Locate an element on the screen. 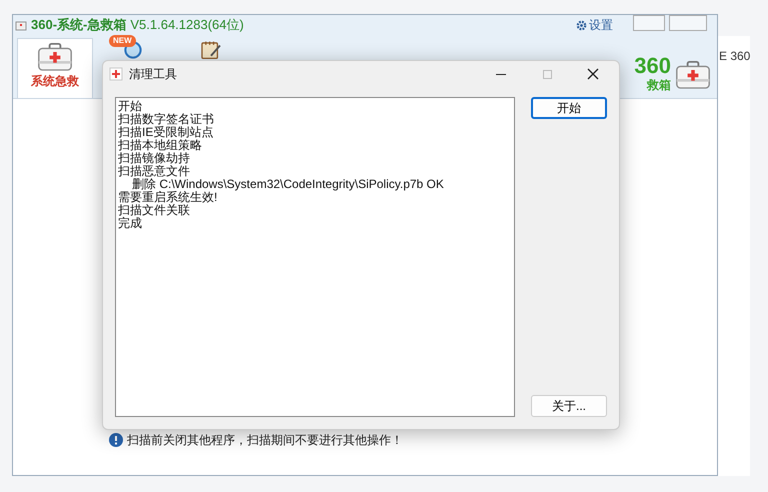 This screenshot has width=768, height=492. log-line: 需要重启系统生效! is located at coordinates (168, 197).